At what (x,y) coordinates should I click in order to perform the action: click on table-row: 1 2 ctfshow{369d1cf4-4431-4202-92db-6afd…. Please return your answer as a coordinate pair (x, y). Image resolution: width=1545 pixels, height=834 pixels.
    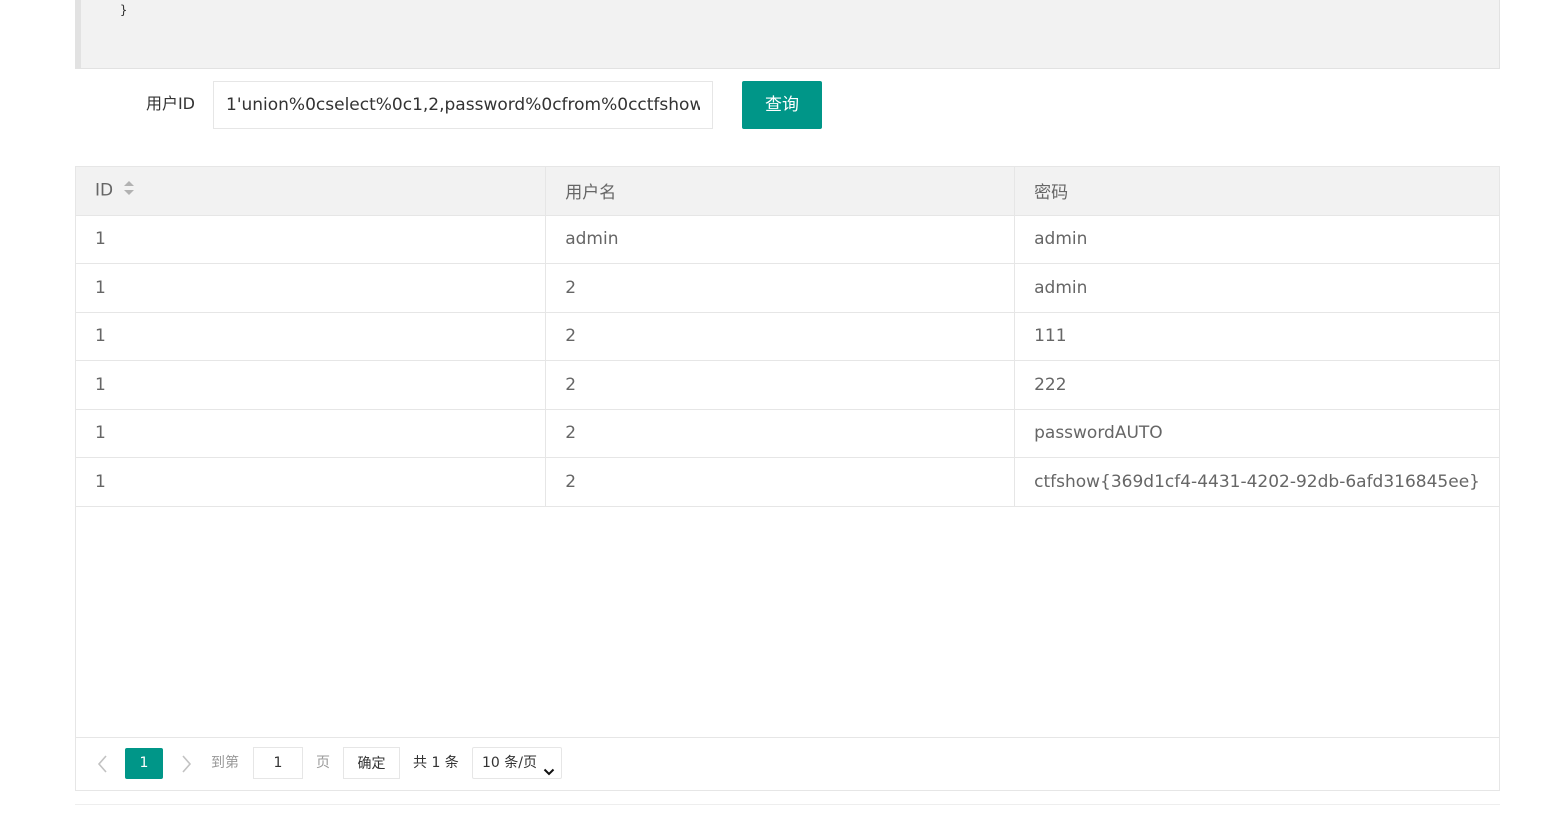
    Looking at the image, I should click on (787, 482).